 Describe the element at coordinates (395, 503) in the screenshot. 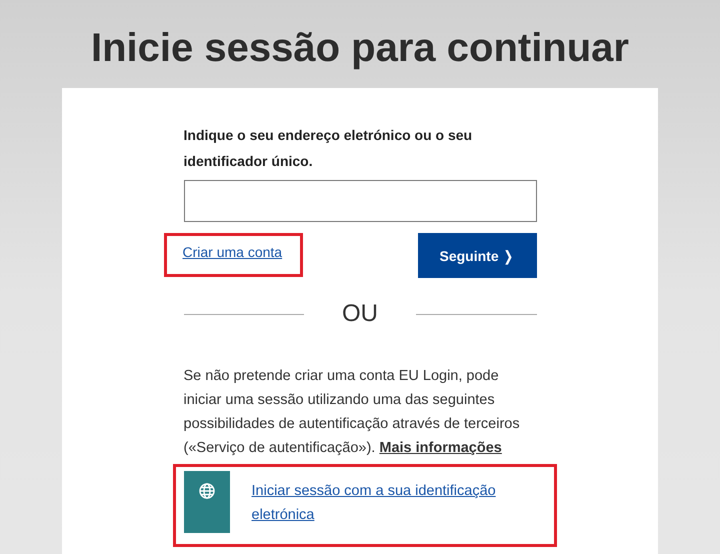

I see `eid-login-link: Iniciar sessão com a sua identificação eletrónica` at that location.